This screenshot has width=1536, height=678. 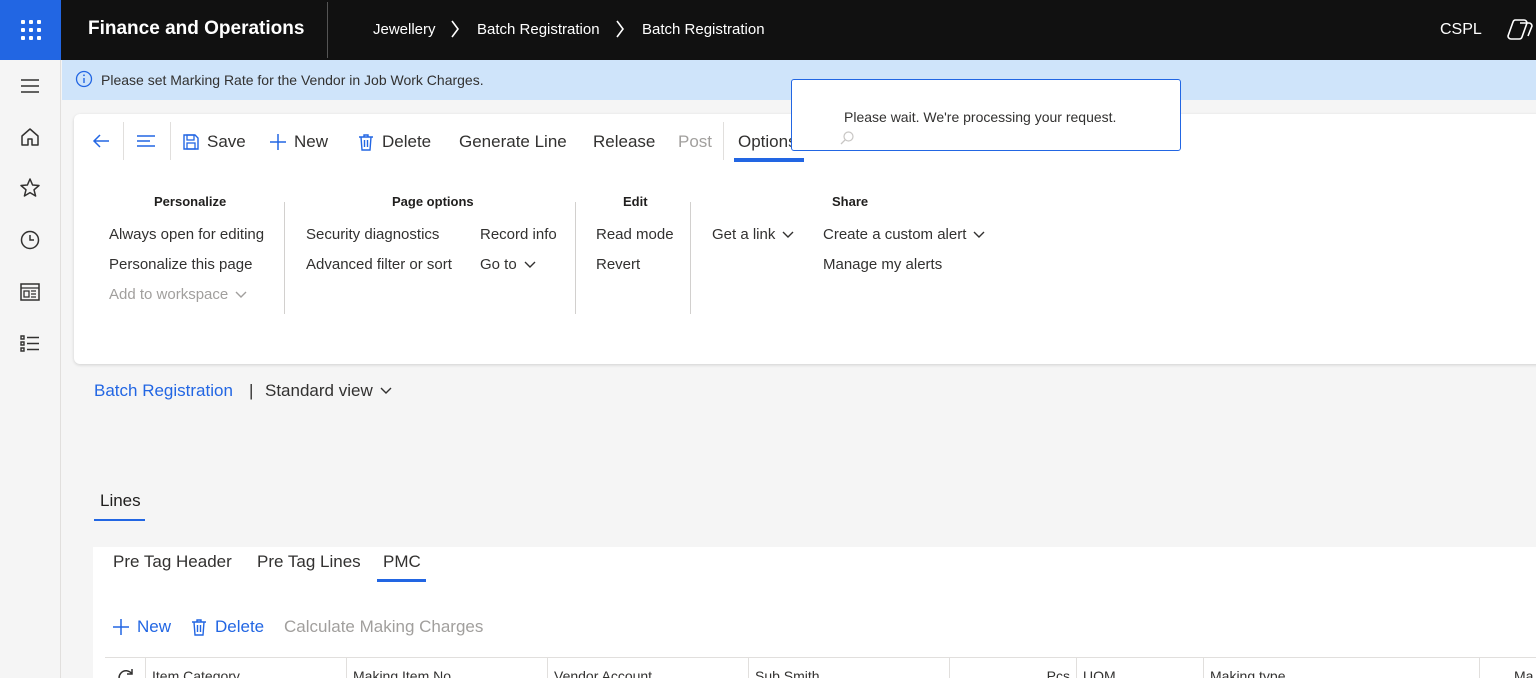 I want to click on breadcrumb-item-1: Jewellery, so click(x=404, y=29).